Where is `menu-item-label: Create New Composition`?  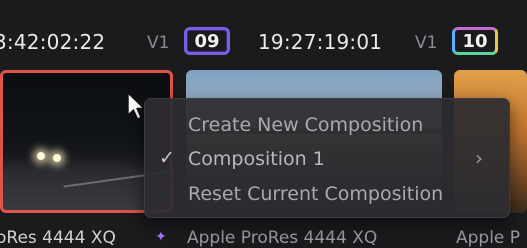 menu-item-label: Create New Composition is located at coordinates (306, 125).